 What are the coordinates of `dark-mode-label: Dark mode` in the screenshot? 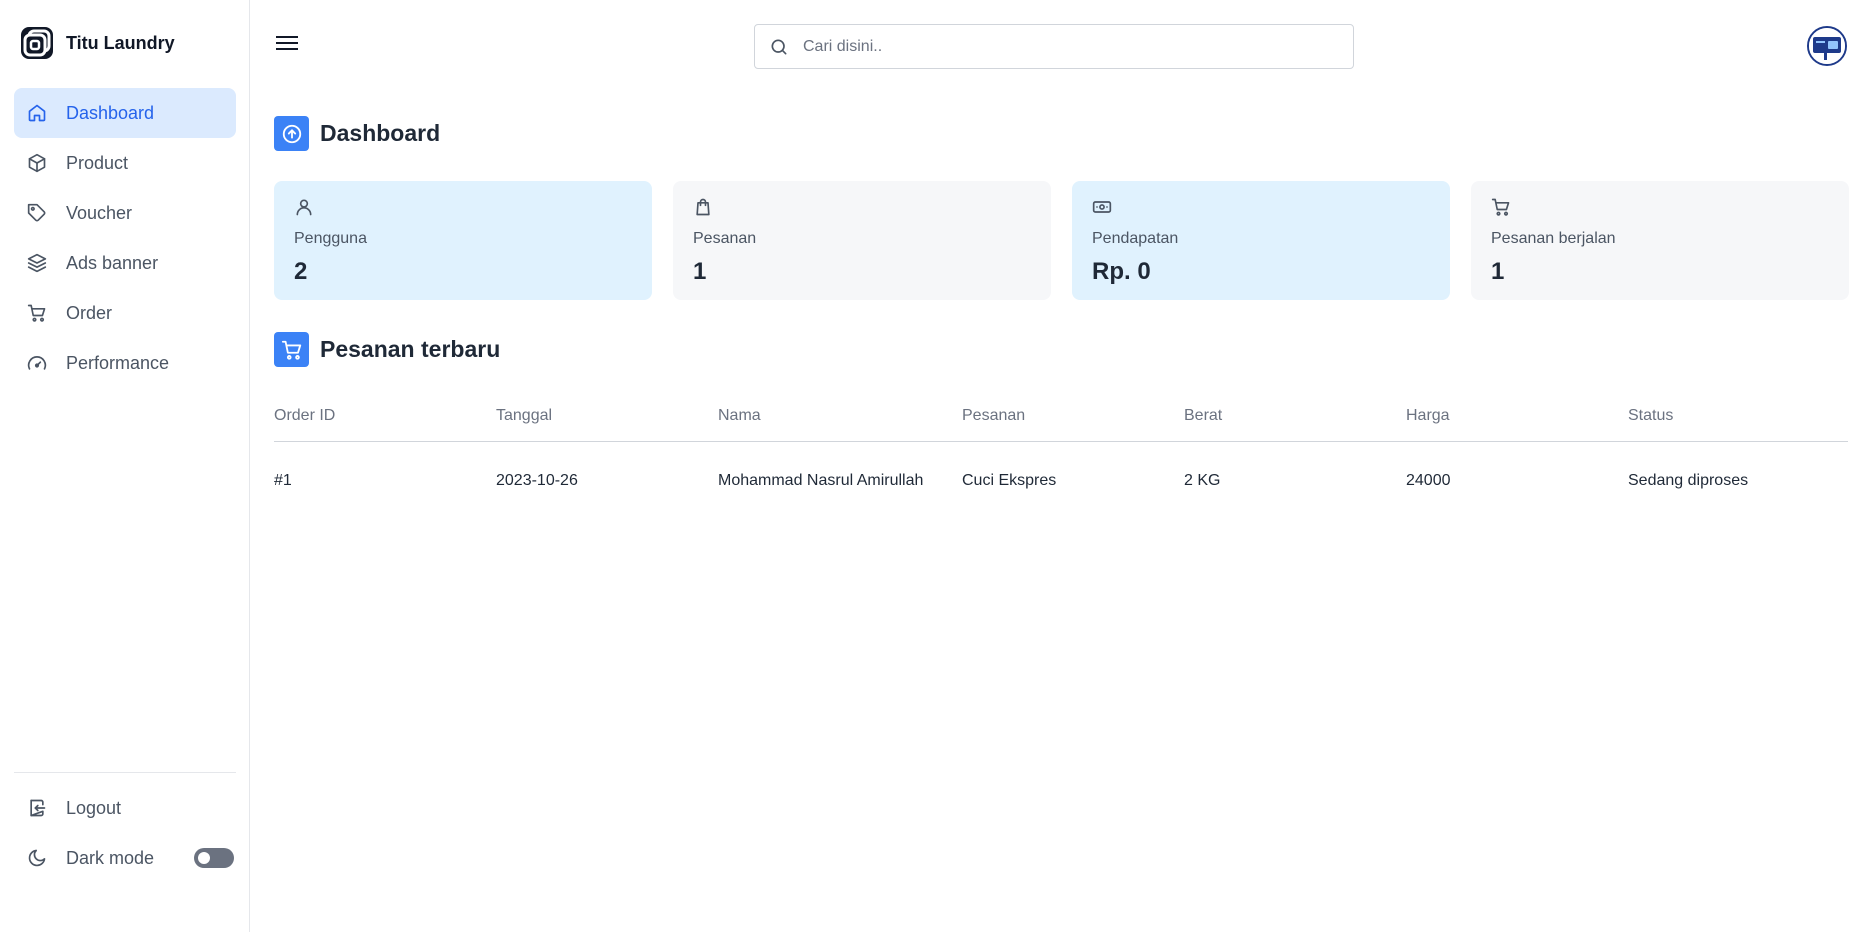 It's located at (110, 857).